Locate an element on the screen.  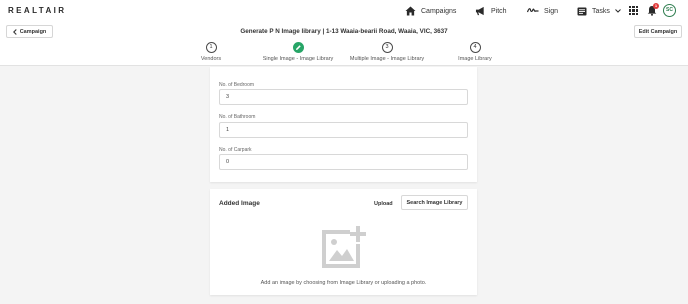
apps-grid-icon is located at coordinates (633, 10).